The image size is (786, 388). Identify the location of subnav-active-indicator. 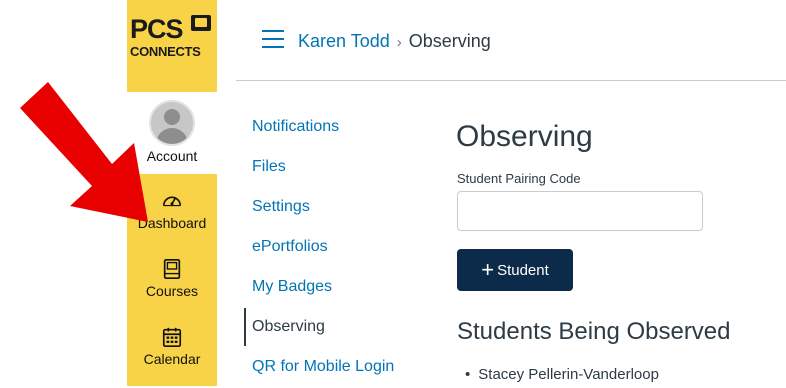
(245, 327).